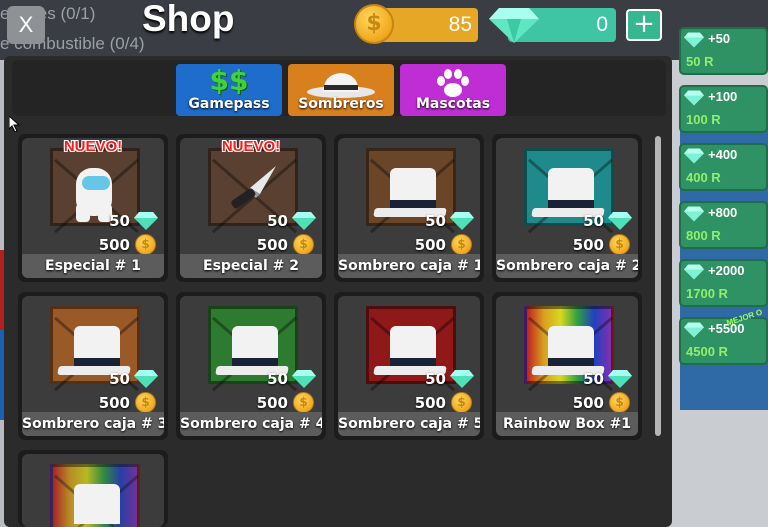 This screenshot has height=527, width=768. What do you see at coordinates (723, 283) in the screenshot?
I see `gem-offer-2000: +2000 1700 R` at bounding box center [723, 283].